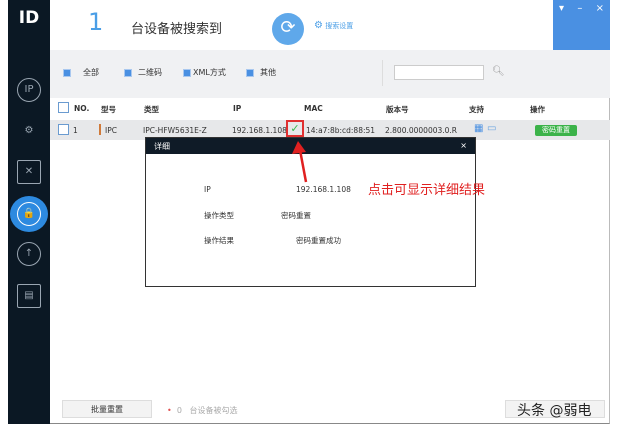 The width and height of the screenshot is (618, 431). Describe the element at coordinates (537, 109) in the screenshot. I see `col-action: 操作` at that location.